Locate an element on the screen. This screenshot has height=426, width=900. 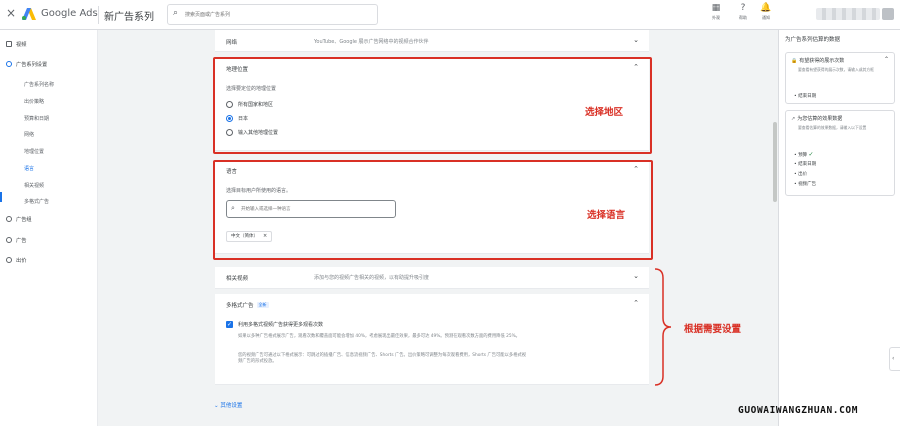
annotation-brace is located at coordinates (663, 327).